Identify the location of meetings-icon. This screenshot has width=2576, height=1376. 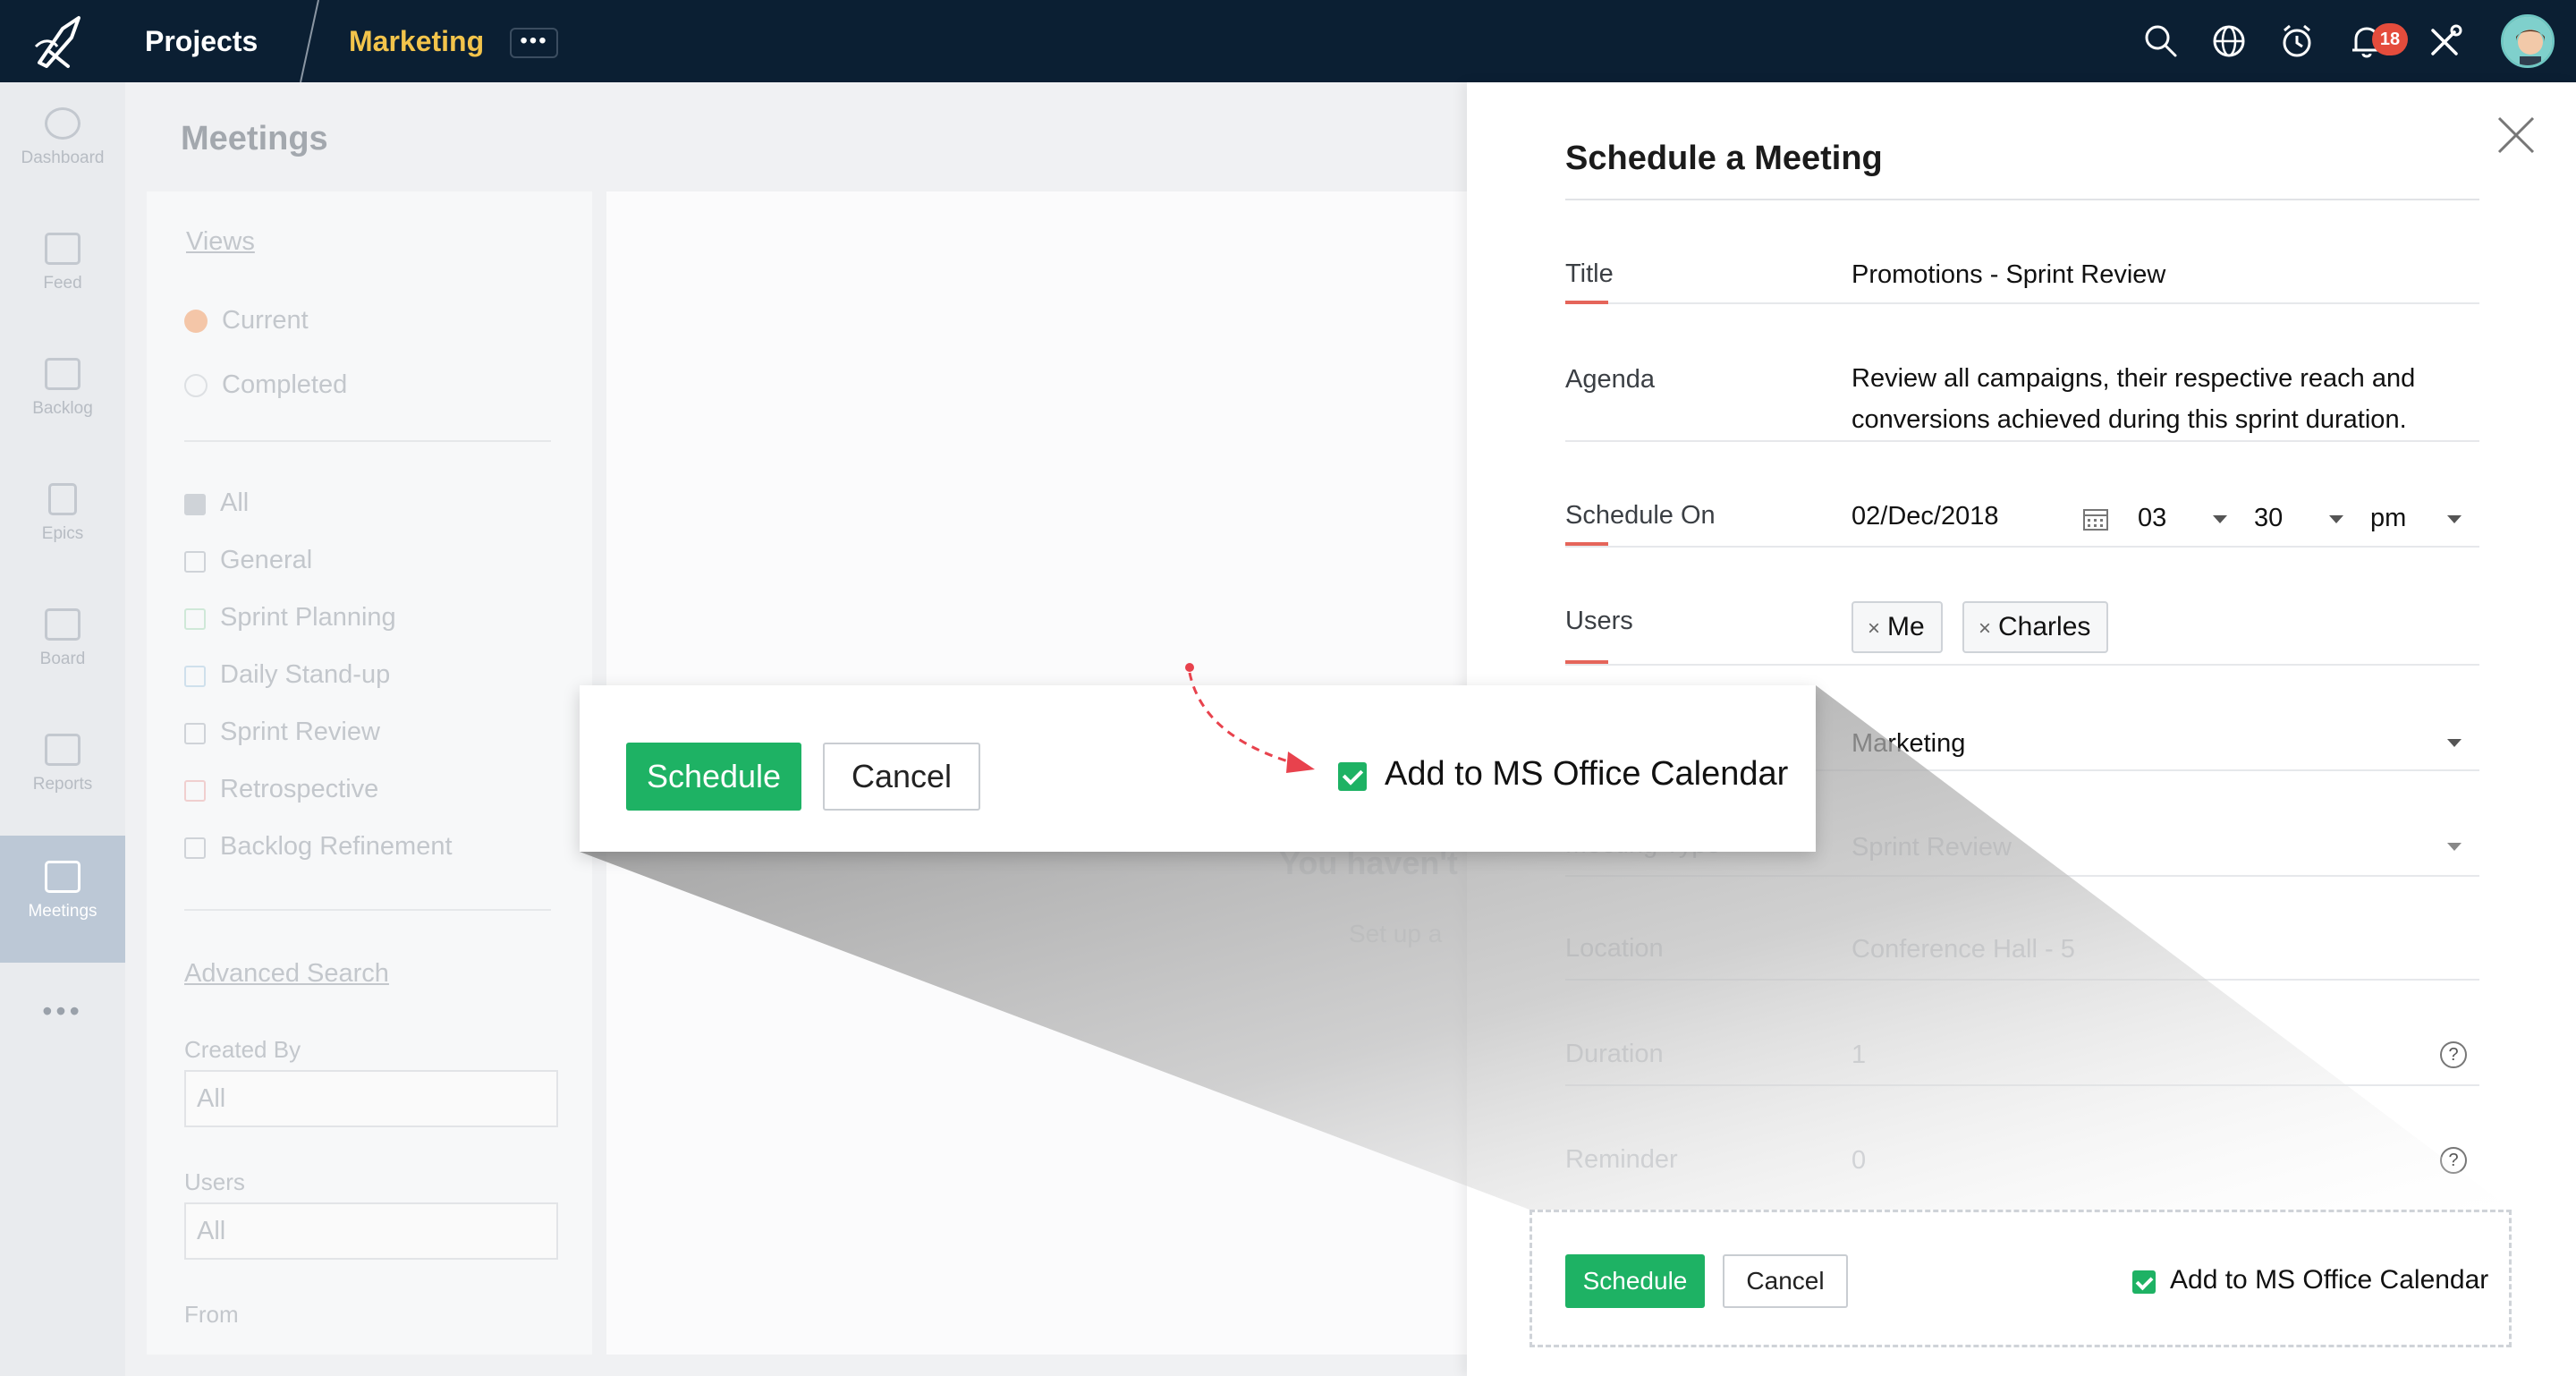
(62, 877).